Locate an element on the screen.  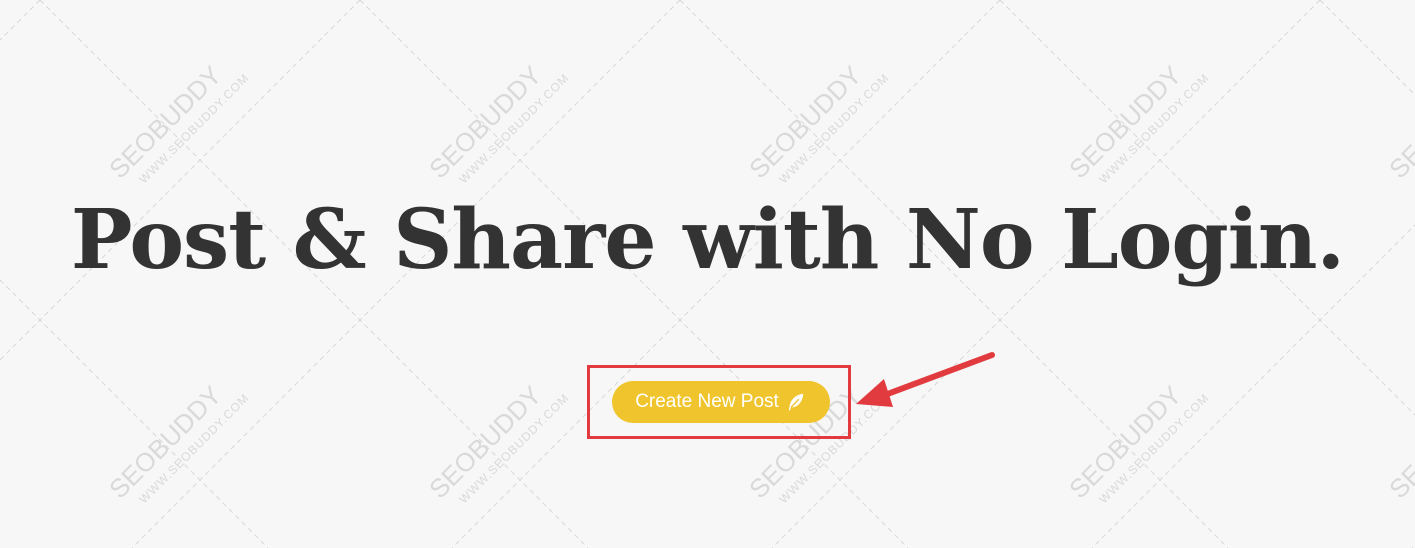
feather-icon is located at coordinates (796, 402).